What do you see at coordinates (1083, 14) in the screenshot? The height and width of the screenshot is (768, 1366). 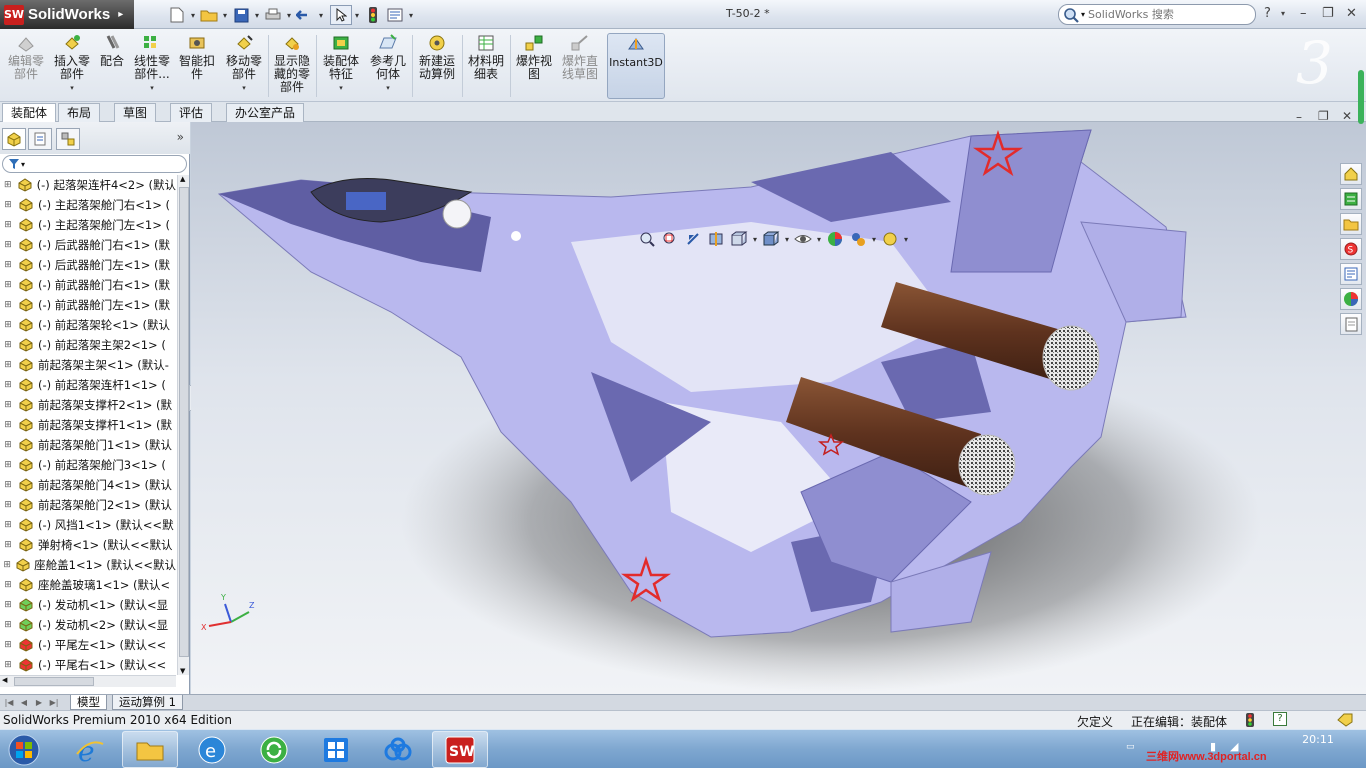 I see `search-dropdown-icon: ▾` at bounding box center [1083, 14].